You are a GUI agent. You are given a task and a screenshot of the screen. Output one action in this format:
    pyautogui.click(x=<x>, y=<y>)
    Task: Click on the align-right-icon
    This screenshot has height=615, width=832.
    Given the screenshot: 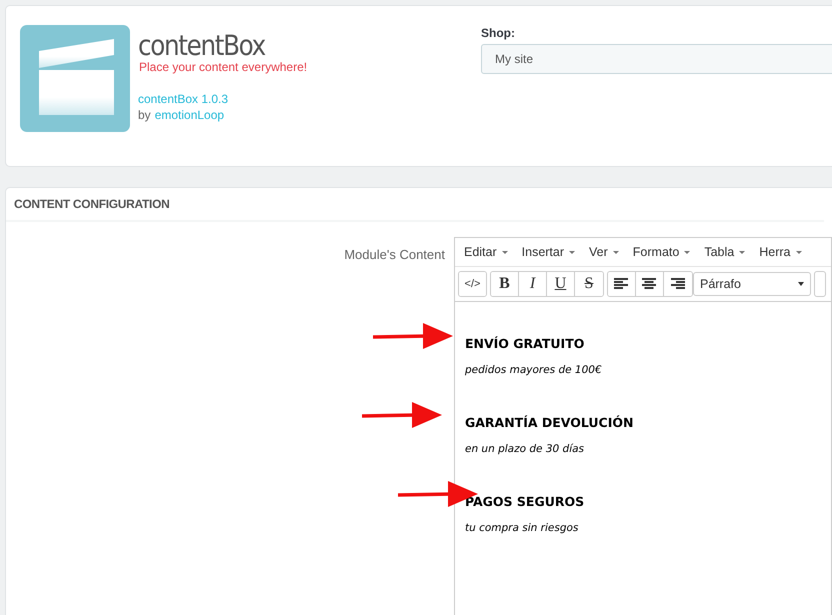 What is the action you would take?
    pyautogui.click(x=677, y=284)
    